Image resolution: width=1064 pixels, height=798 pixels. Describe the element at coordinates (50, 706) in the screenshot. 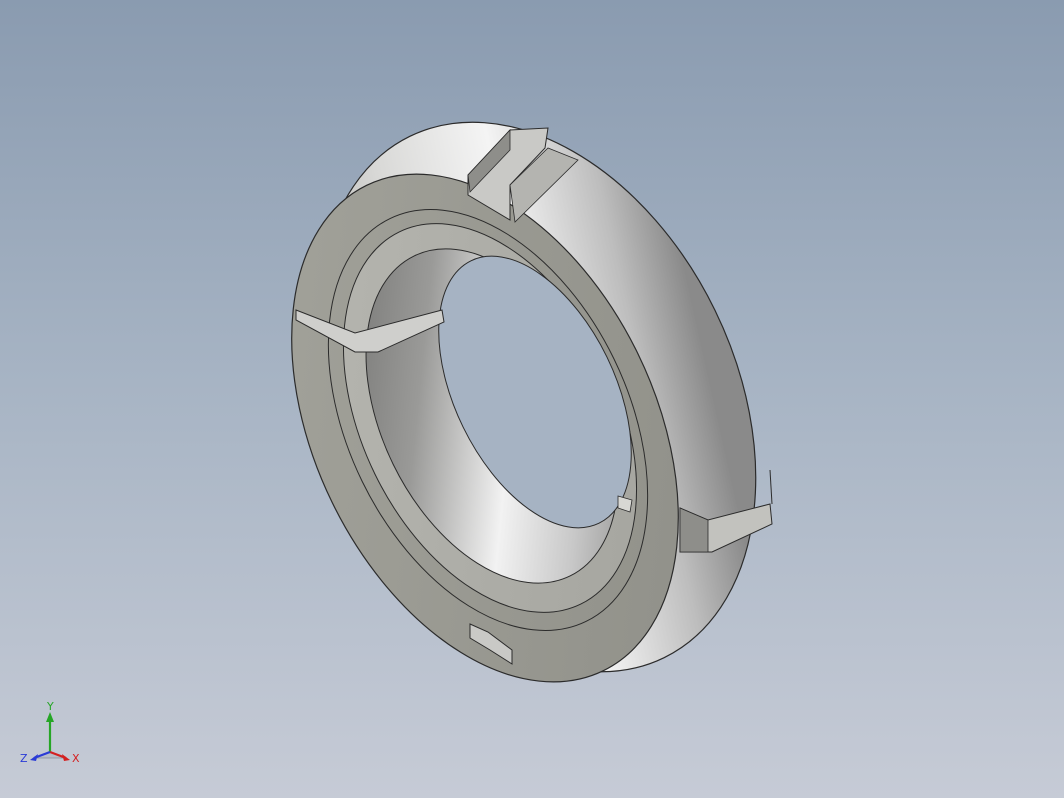

I see `y-axis-label: Y` at that location.